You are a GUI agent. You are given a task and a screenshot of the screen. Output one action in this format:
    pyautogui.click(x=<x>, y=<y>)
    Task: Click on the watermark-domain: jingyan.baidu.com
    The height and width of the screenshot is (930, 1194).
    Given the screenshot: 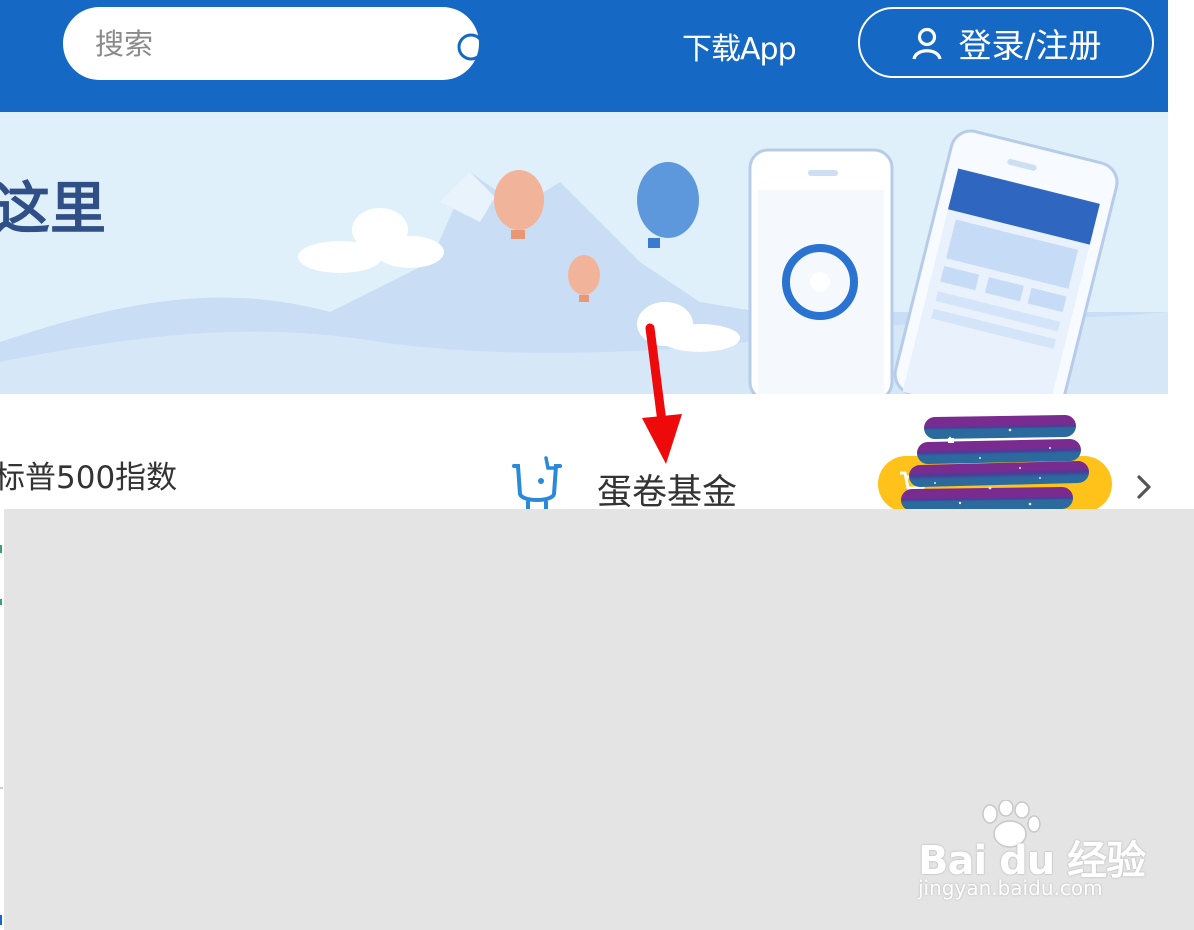 What is the action you would take?
    pyautogui.click(x=1010, y=888)
    